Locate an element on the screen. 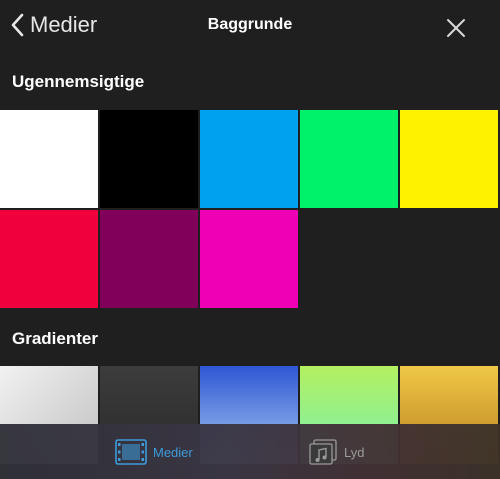  section-title-solid: Ugennemsigtige is located at coordinates (78, 81).